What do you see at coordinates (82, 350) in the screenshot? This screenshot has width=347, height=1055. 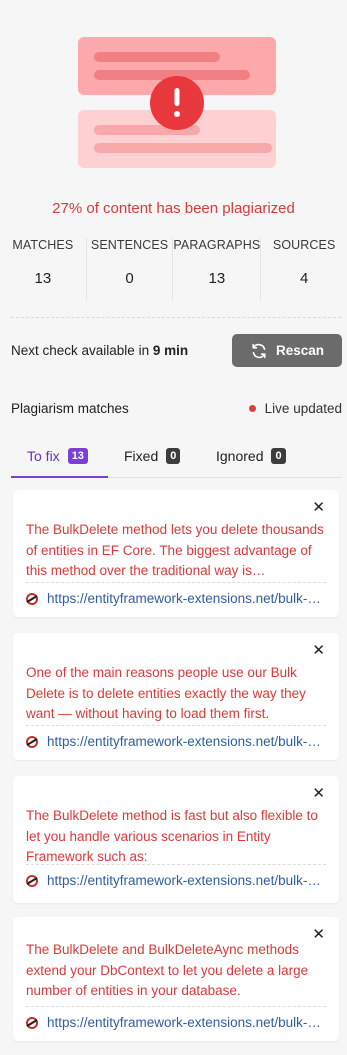 I see `next-check-prefix: Next check available in` at bounding box center [82, 350].